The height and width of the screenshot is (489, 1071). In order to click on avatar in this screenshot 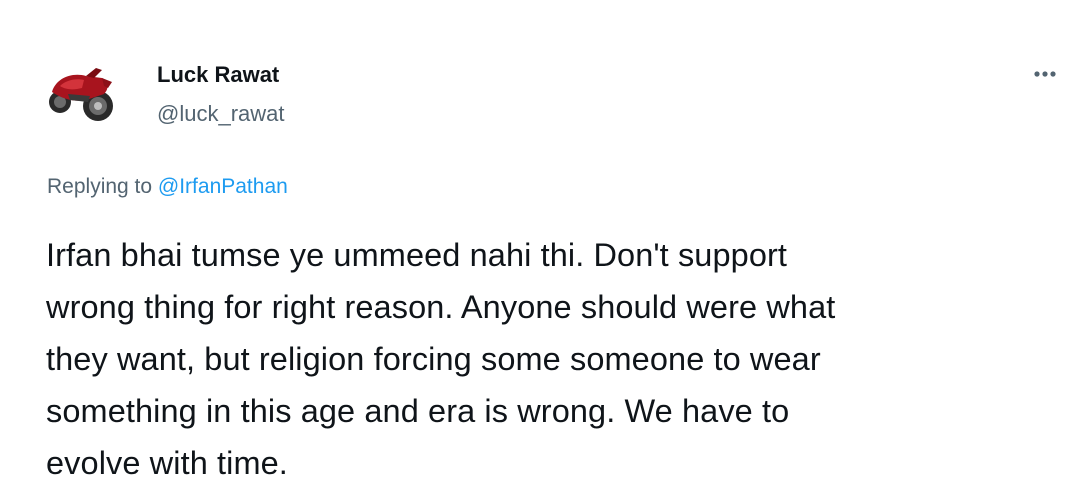, I will do `click(84, 94)`.